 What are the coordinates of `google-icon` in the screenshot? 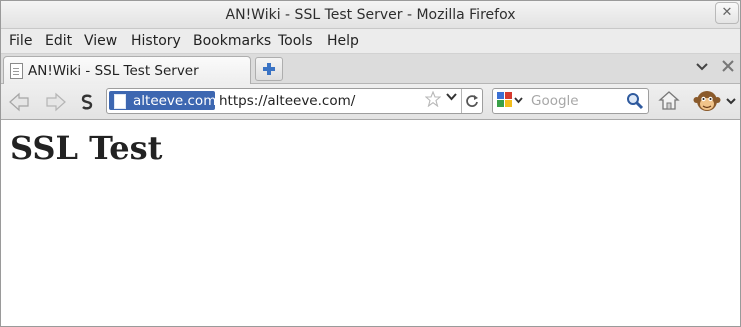 It's located at (510, 99).